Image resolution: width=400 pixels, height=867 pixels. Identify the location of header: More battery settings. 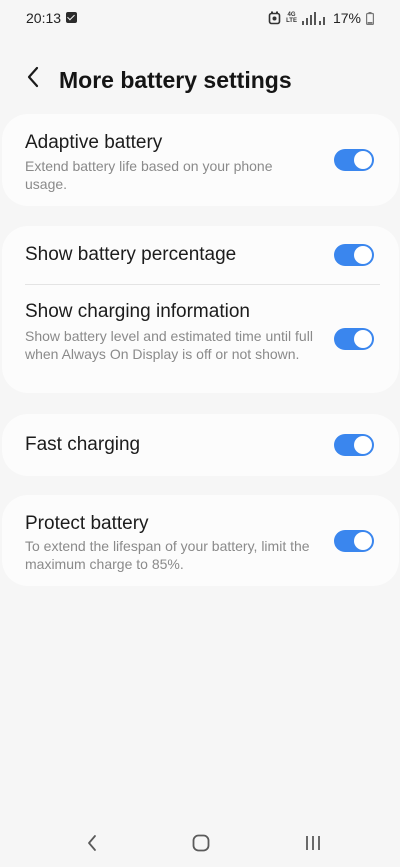
(200, 81).